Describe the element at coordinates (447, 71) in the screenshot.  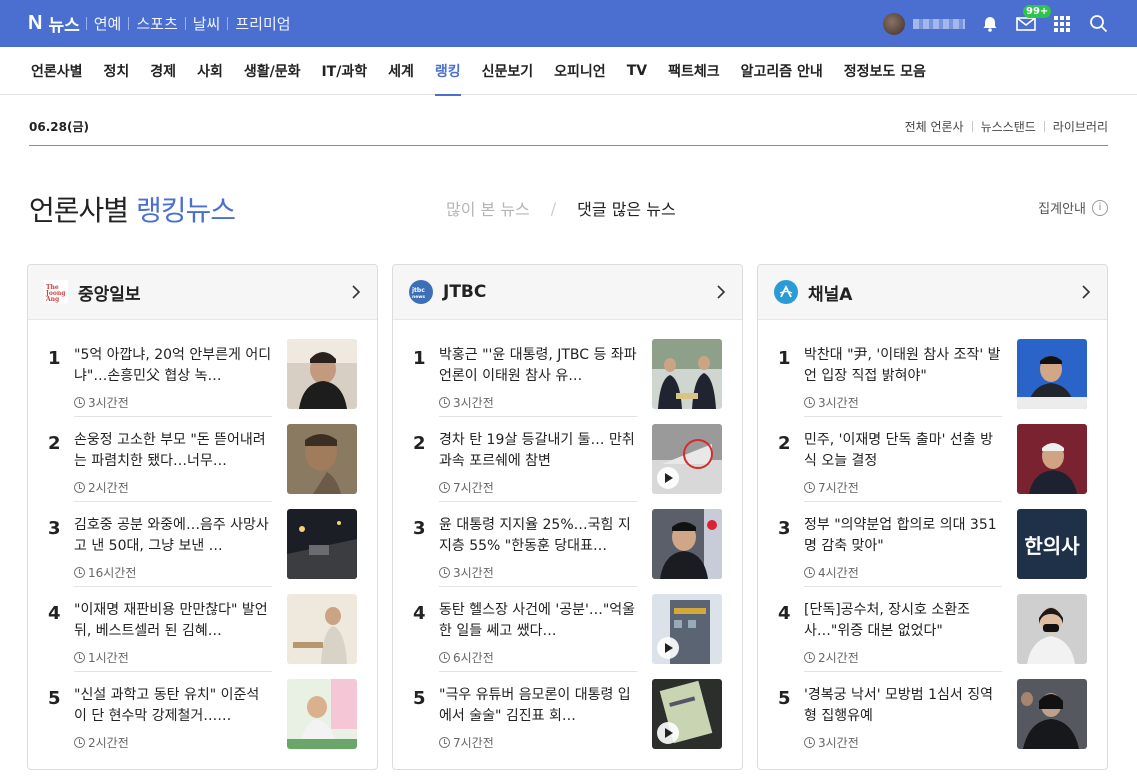
I see `nav-item-ranking: 랭킹` at that location.